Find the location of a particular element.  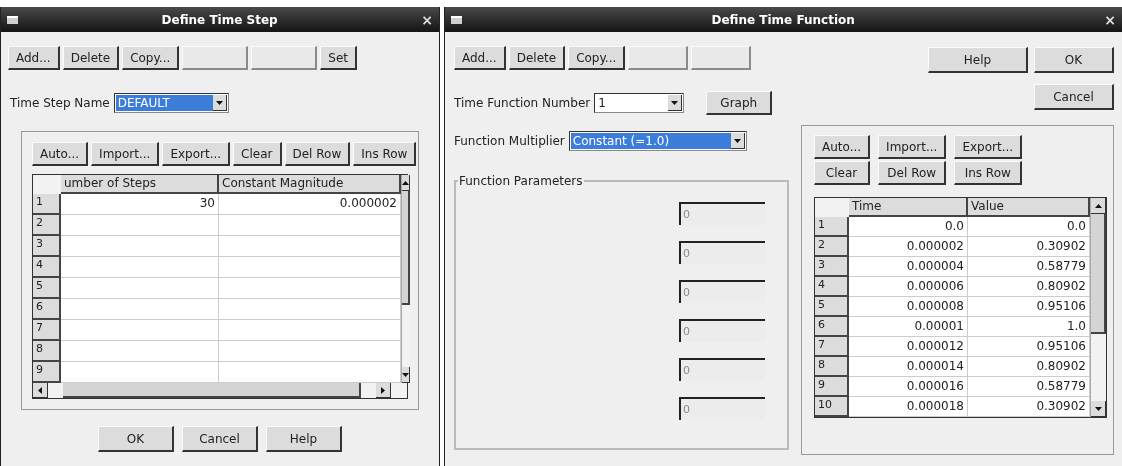

table-cell: 30 is located at coordinates (140, 204).